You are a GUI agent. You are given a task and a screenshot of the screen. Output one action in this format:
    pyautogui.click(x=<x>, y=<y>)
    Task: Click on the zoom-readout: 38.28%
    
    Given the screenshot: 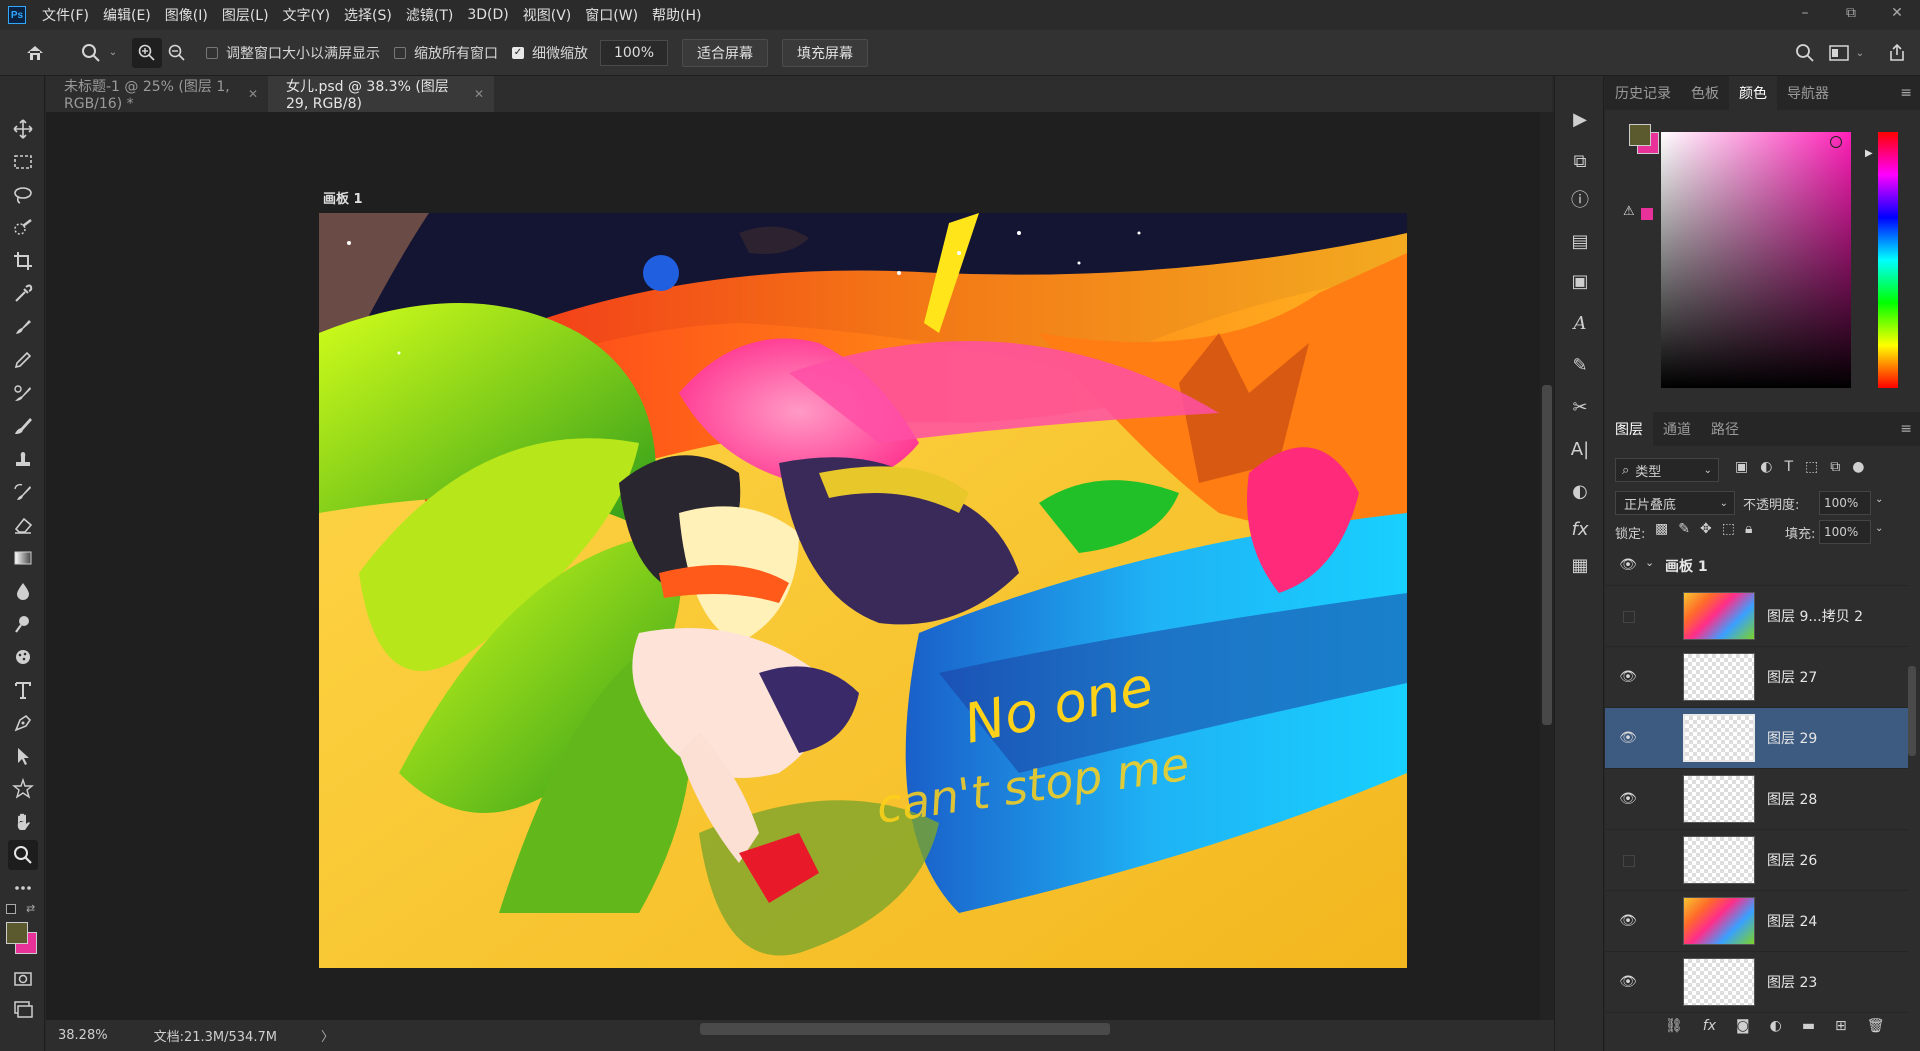 What is the action you would take?
    pyautogui.click(x=83, y=1035)
    